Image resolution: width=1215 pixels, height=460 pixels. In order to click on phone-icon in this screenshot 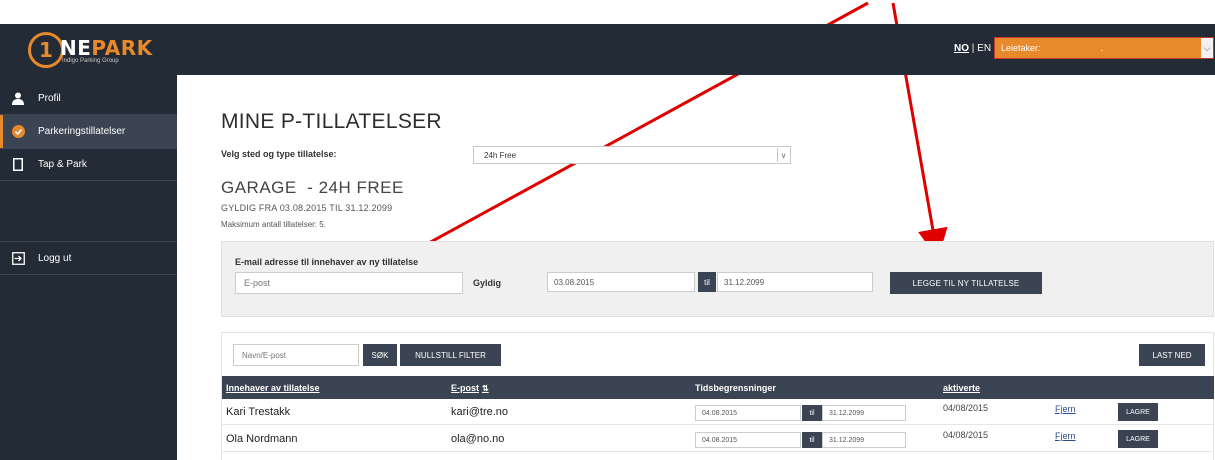, I will do `click(18, 165)`.